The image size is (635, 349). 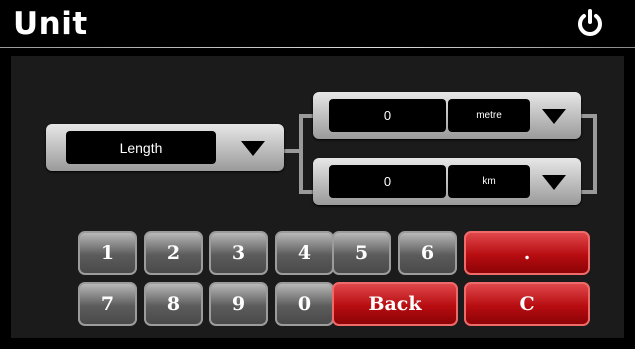 I want to click on back-button: Back, so click(x=395, y=304).